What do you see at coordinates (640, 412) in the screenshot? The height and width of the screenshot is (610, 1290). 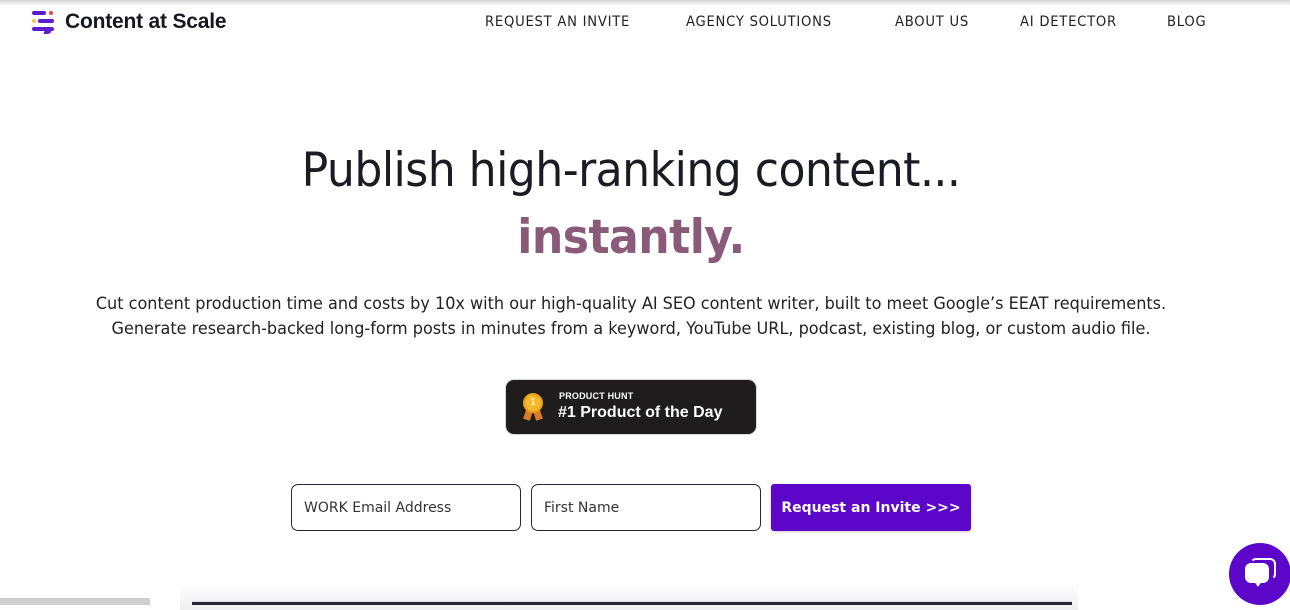 I see `badge-title: #1 Product of the Day` at bounding box center [640, 412].